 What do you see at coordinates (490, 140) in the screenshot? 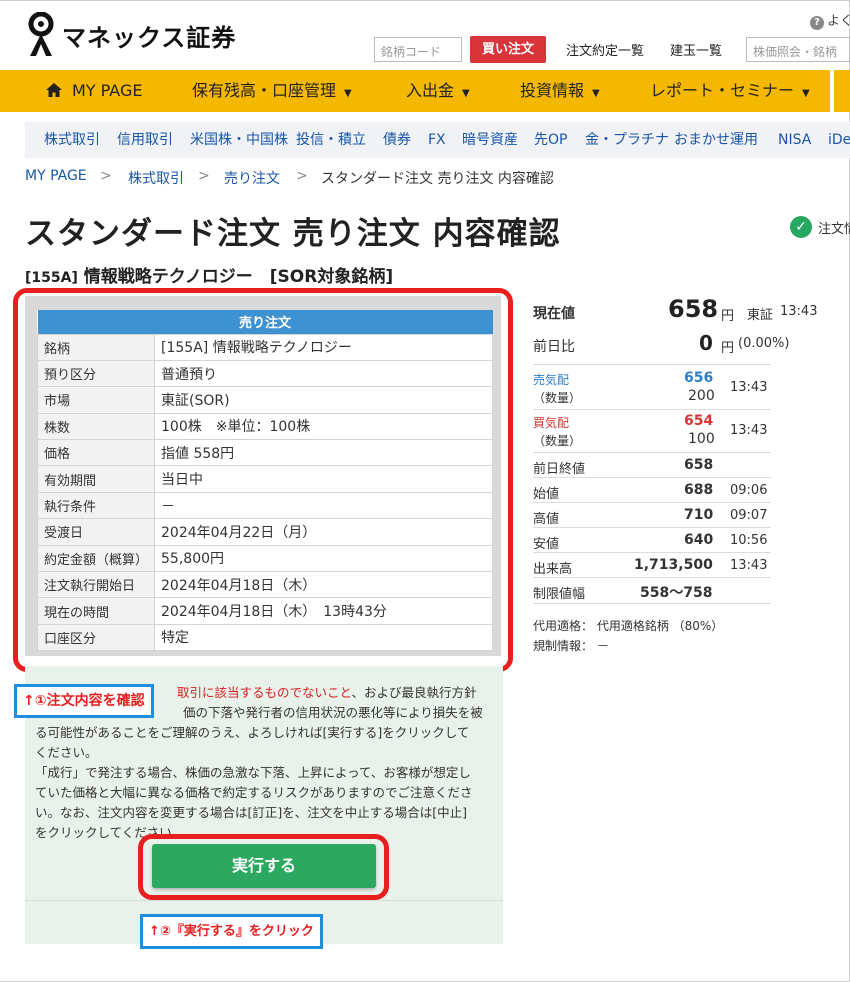
I see `subnav-crypto: 暗号資産` at bounding box center [490, 140].